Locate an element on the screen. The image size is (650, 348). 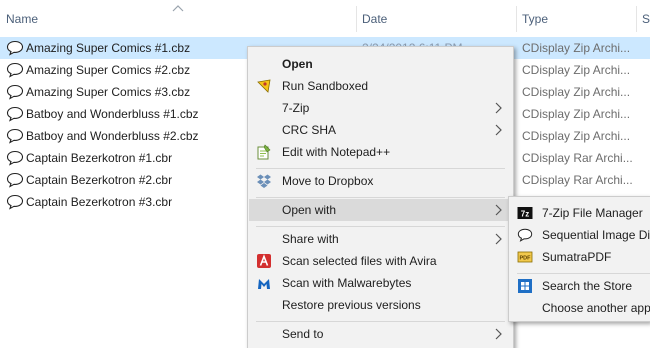
submenu-item-label: 7-Zip File Manager is located at coordinates (592, 213).